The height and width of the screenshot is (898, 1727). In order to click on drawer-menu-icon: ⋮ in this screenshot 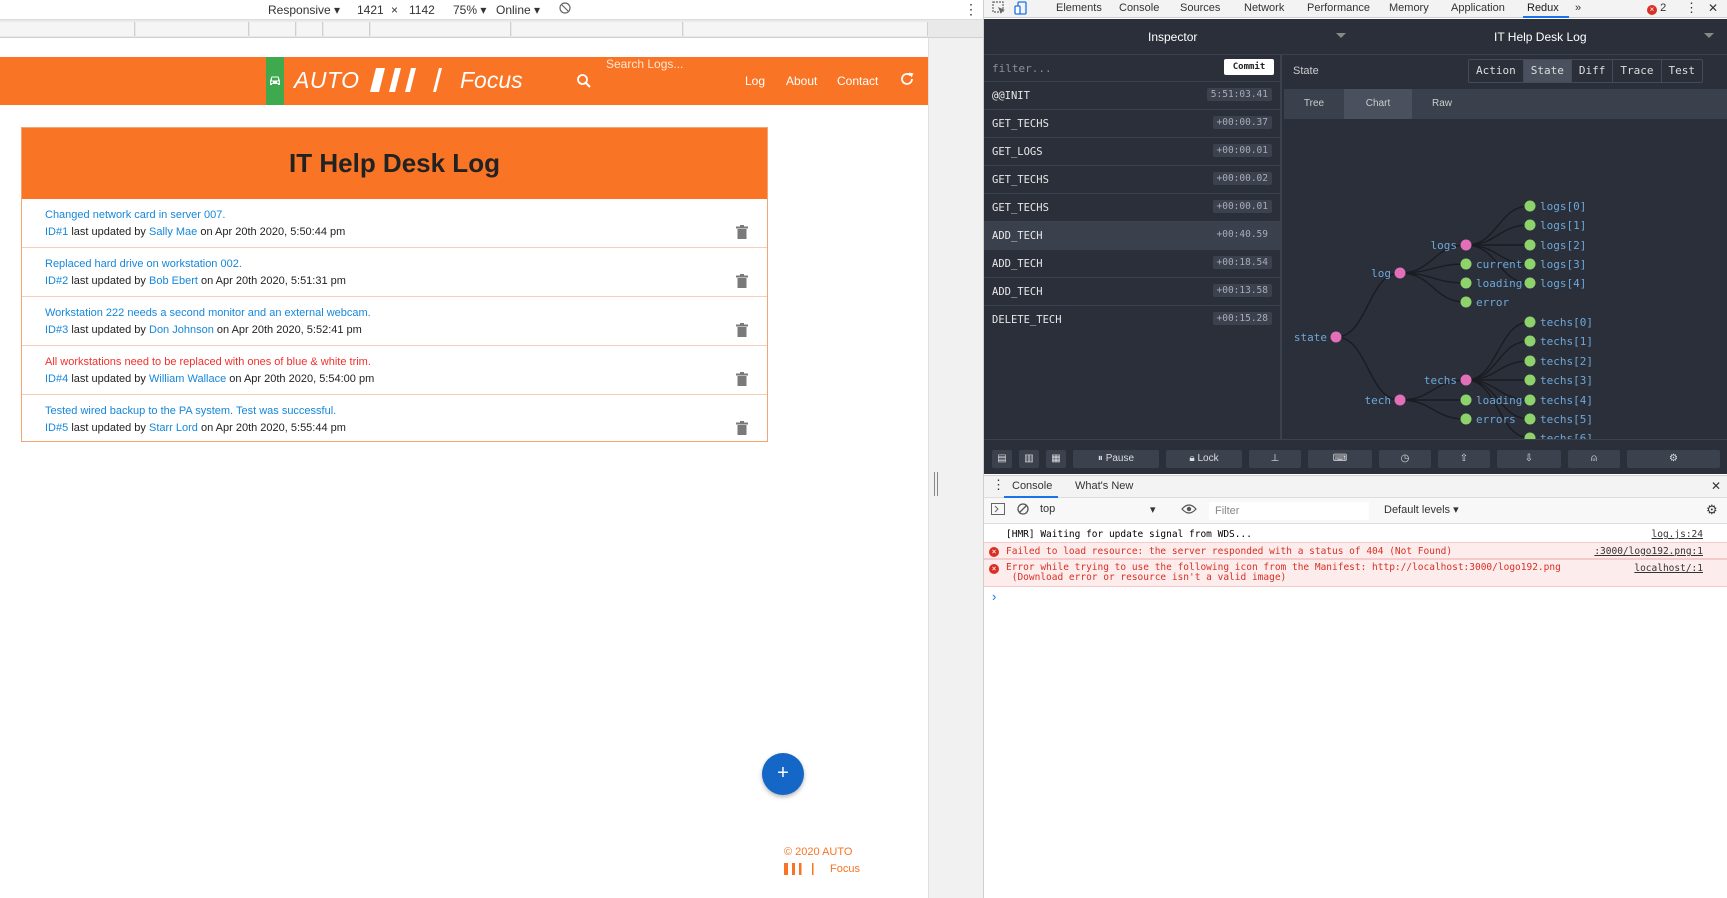, I will do `click(998, 485)`.